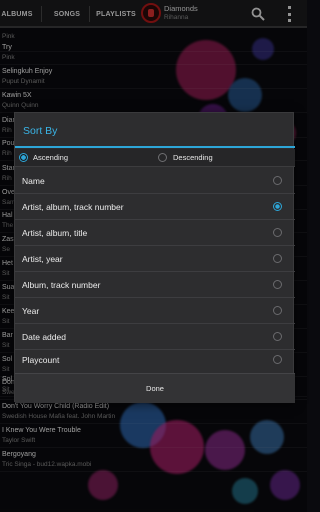 The image size is (320, 512). I want to click on sort-option-name: Name, so click(155, 181).